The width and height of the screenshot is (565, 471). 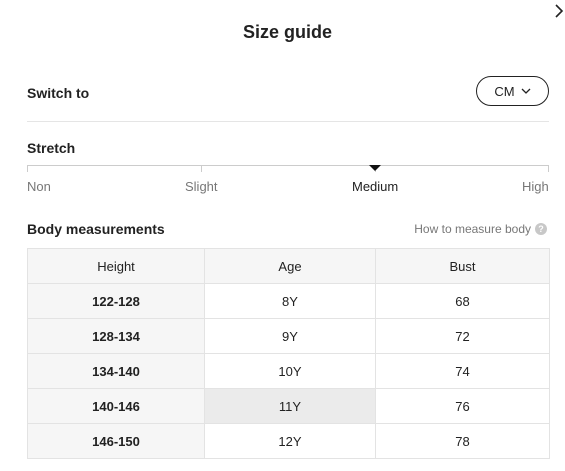 What do you see at coordinates (116, 301) in the screenshot?
I see `cell-height: 122-128` at bounding box center [116, 301].